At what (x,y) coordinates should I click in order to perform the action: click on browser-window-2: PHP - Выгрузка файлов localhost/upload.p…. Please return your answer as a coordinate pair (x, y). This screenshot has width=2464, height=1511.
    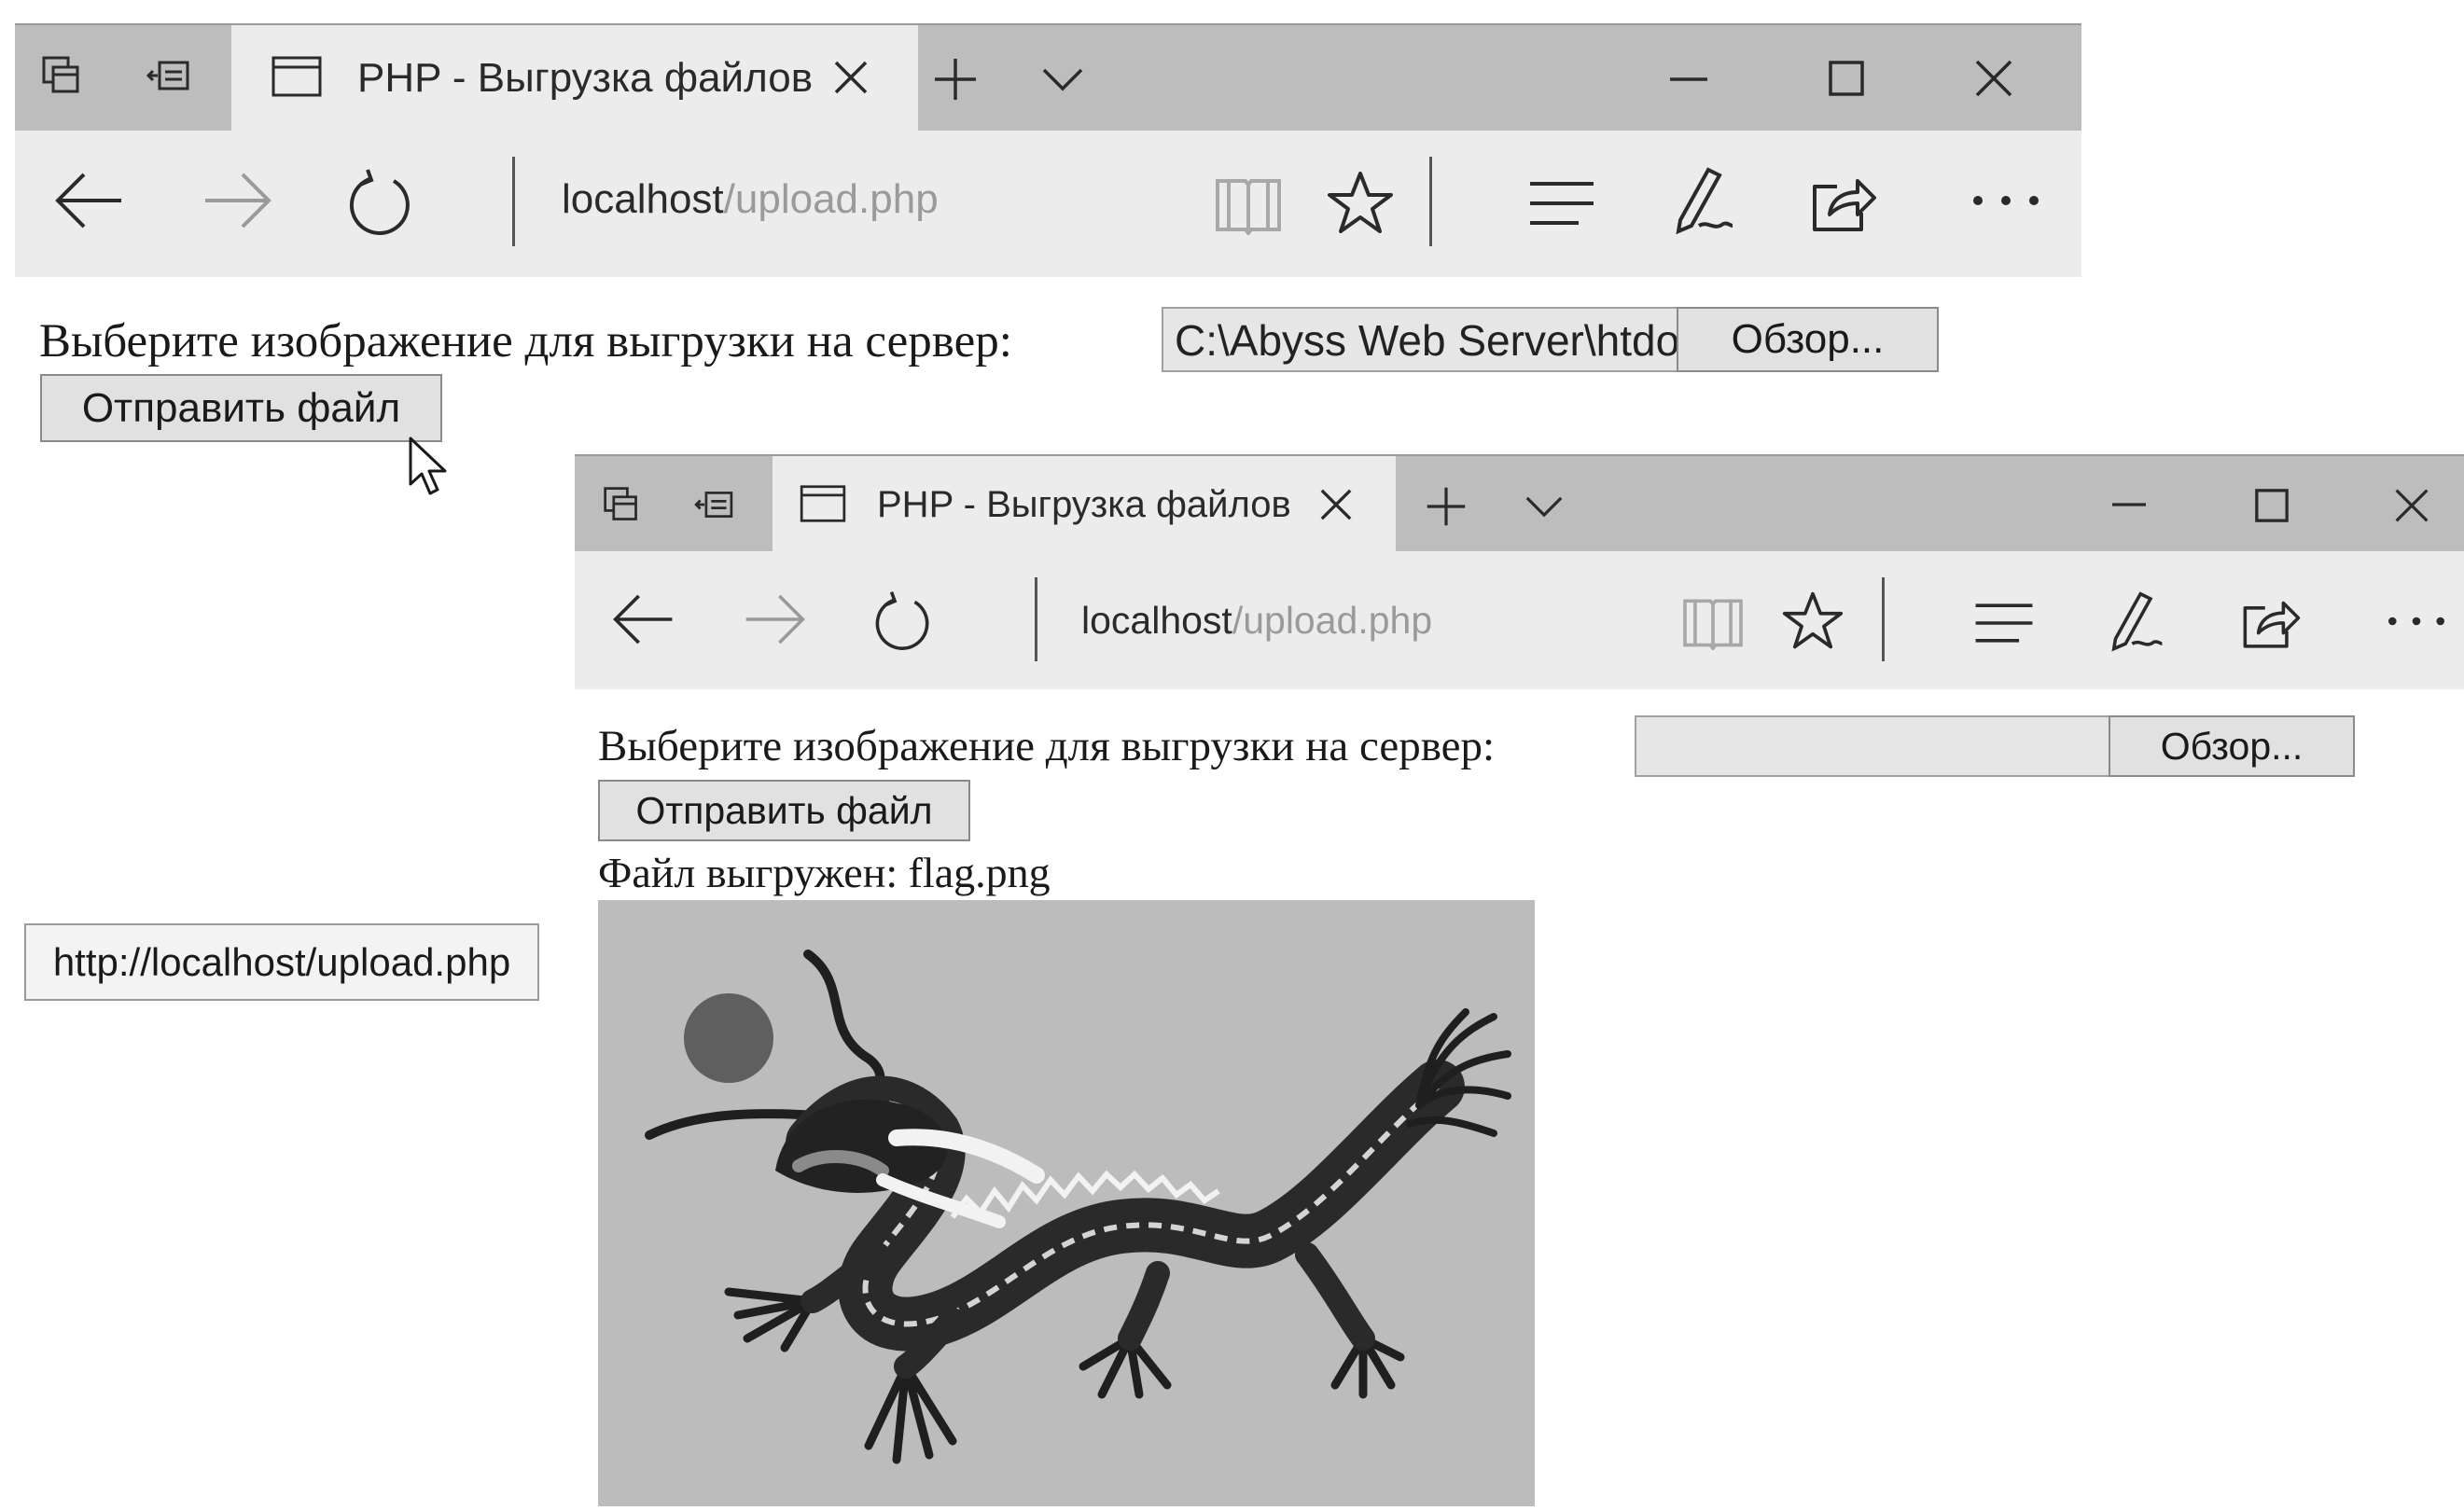
    Looking at the image, I should click on (1519, 571).